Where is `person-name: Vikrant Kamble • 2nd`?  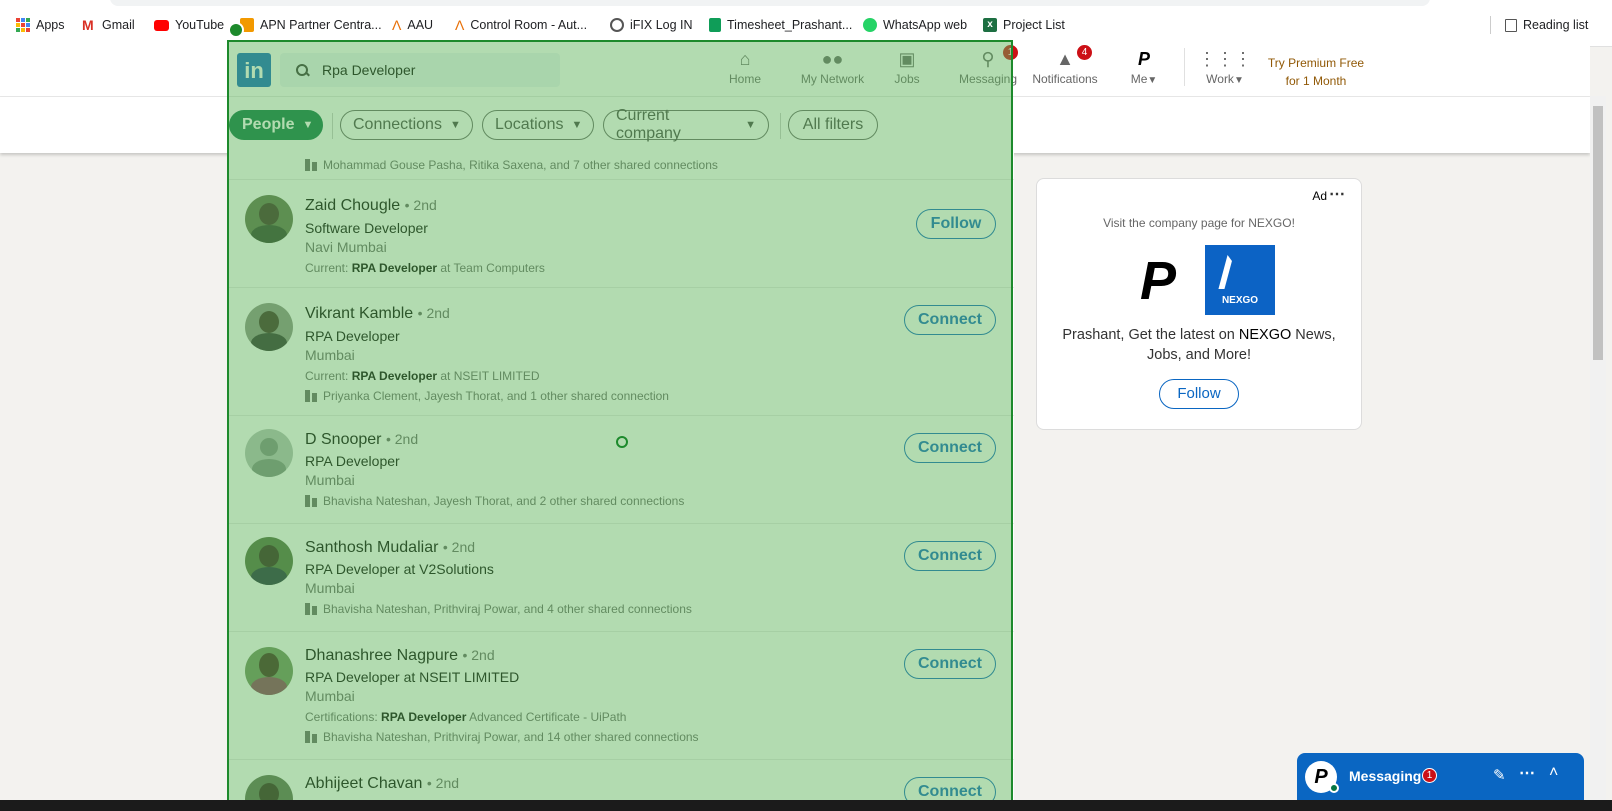
person-name: Vikrant Kamble • 2nd is located at coordinates (377, 314).